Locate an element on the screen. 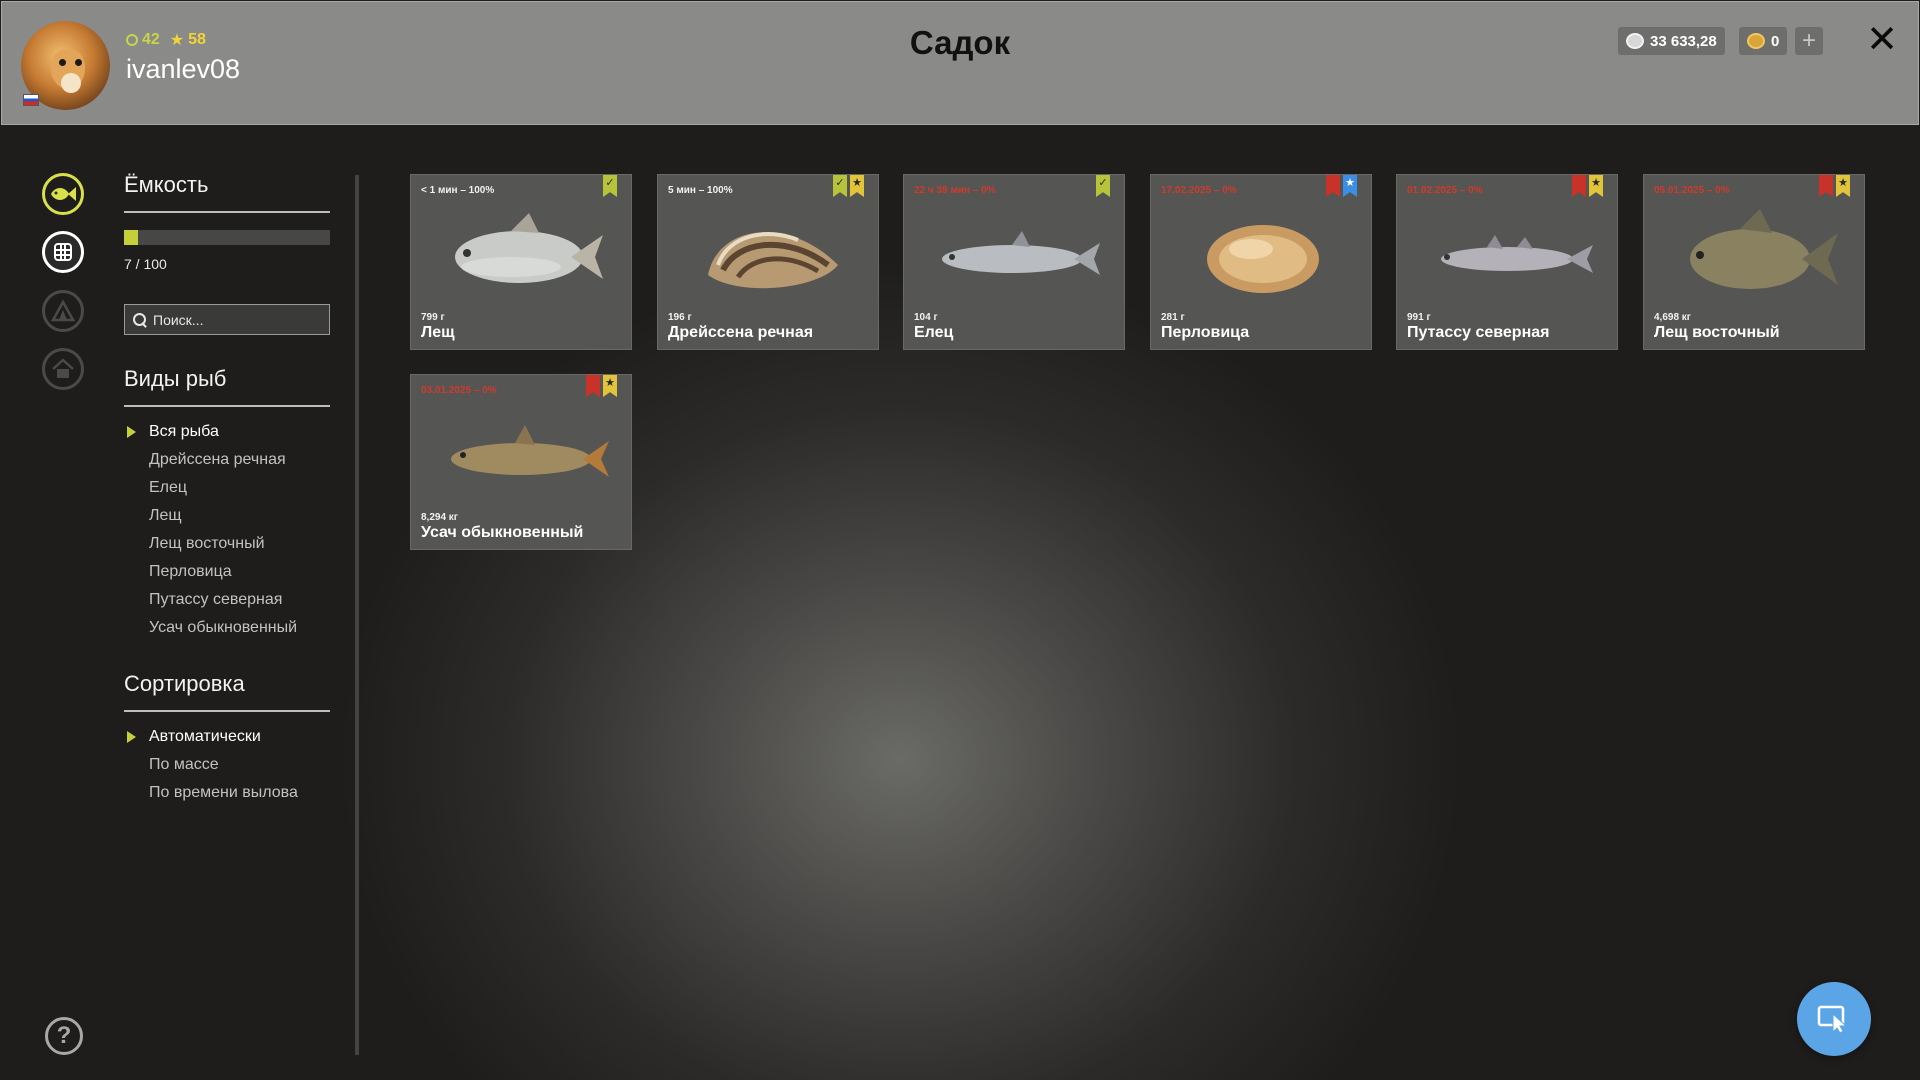 This screenshot has width=1920, height=1080. list-item-label: Лещ восточный is located at coordinates (207, 543).